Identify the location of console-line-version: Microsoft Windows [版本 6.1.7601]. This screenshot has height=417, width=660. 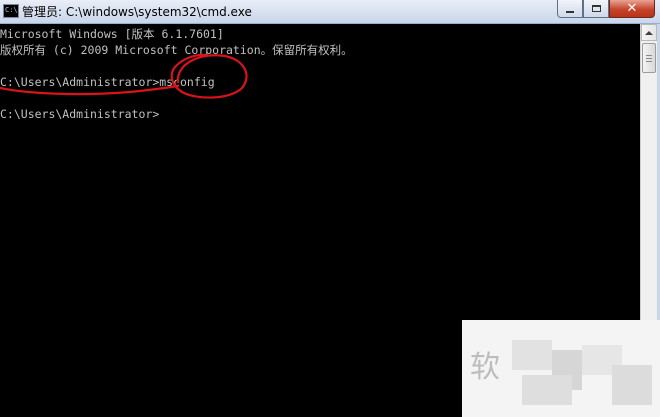
(112, 34).